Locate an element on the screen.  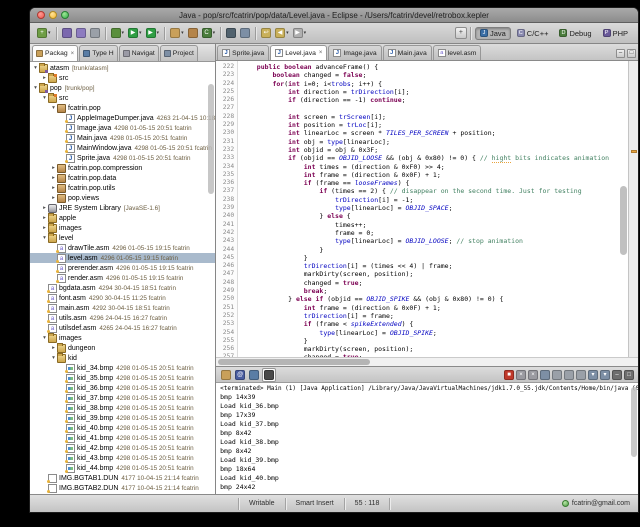
code-line: type[linearLoc] = OBJID_SPACE; is located at coordinates (434, 208).